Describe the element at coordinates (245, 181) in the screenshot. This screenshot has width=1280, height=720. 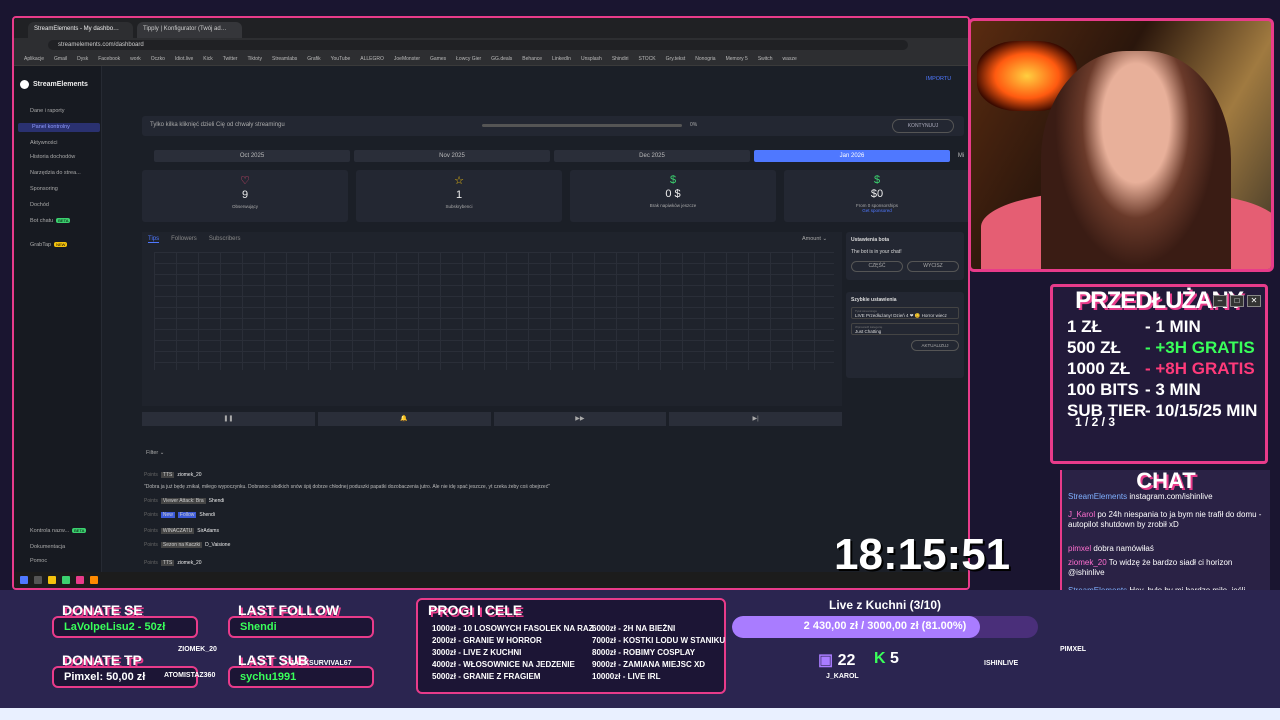
I see `heart-icon: ♡` at that location.